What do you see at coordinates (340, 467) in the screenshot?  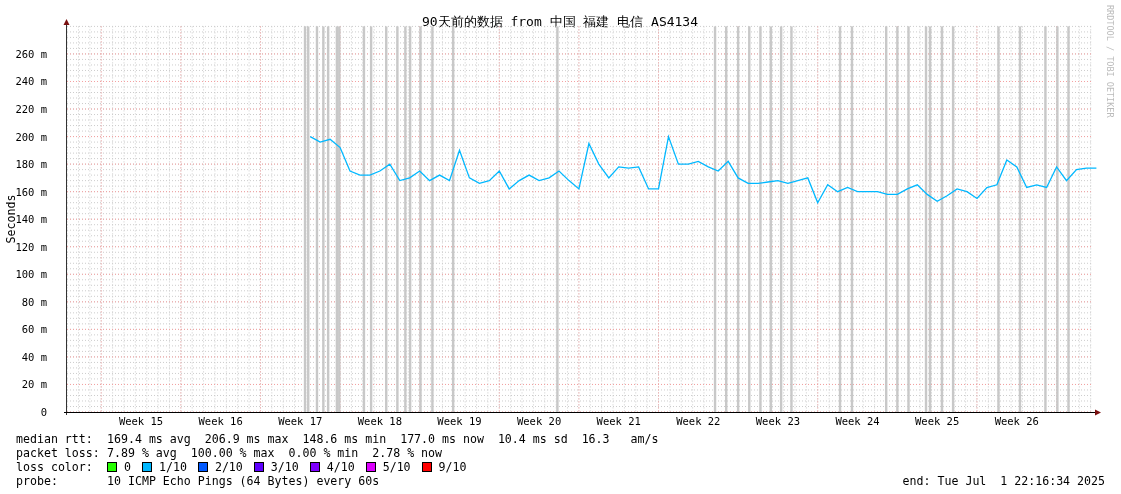 I see `legend-item-label: 4/10` at bounding box center [340, 467].